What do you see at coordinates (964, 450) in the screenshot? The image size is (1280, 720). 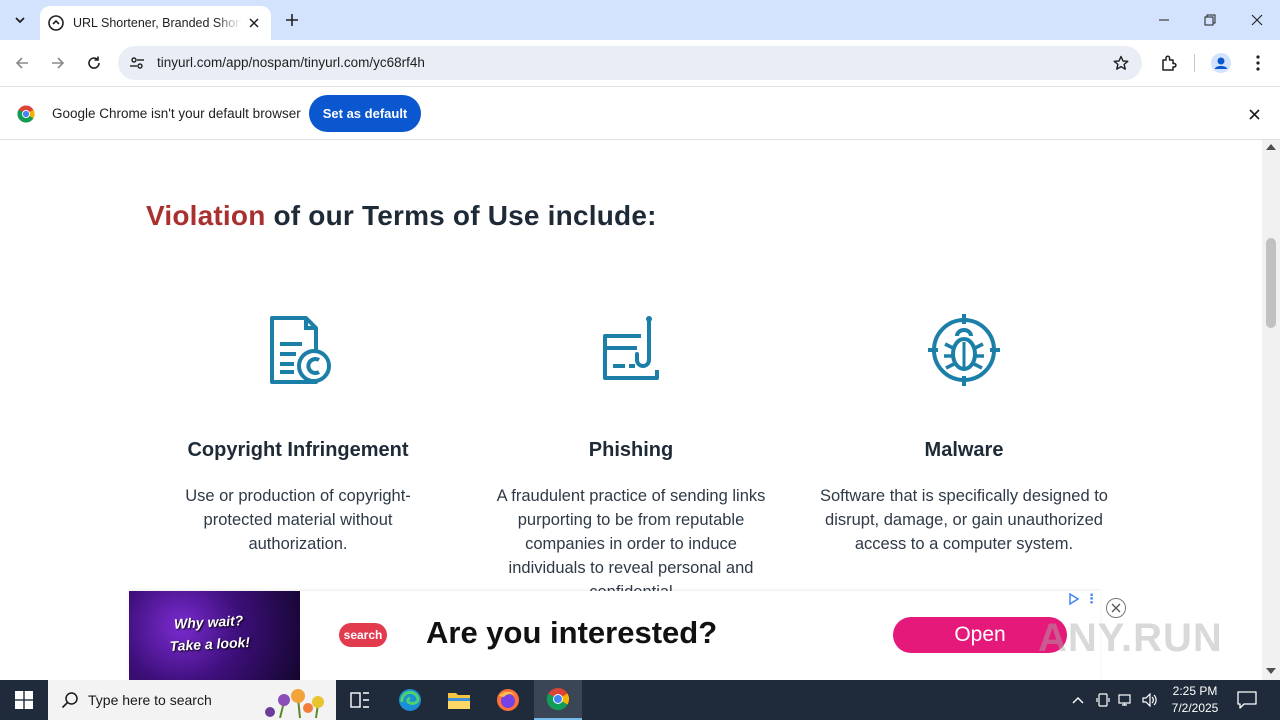 I see `card-title: Malware` at bounding box center [964, 450].